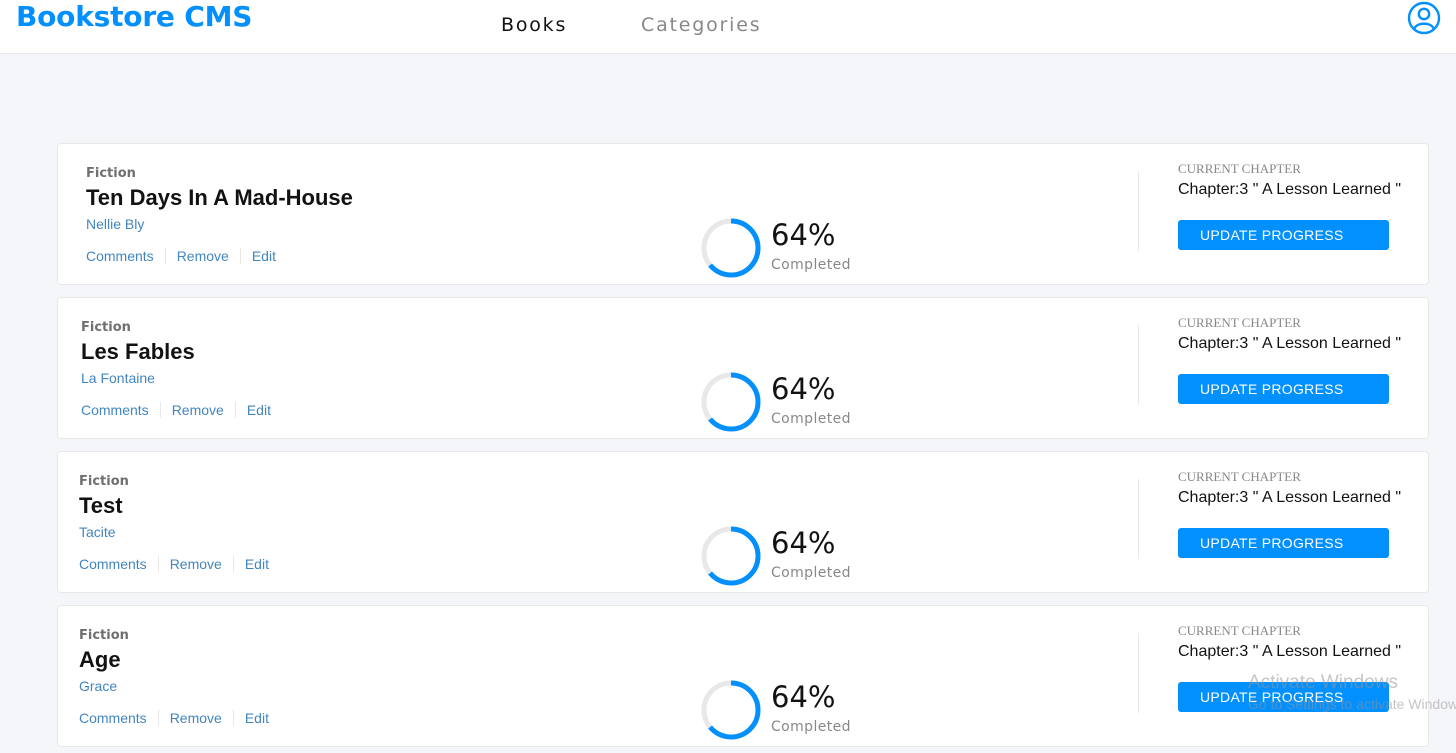 The image size is (1456, 753). Describe the element at coordinates (134, 16) in the screenshot. I see `app-logo: Bookstore CMS` at that location.